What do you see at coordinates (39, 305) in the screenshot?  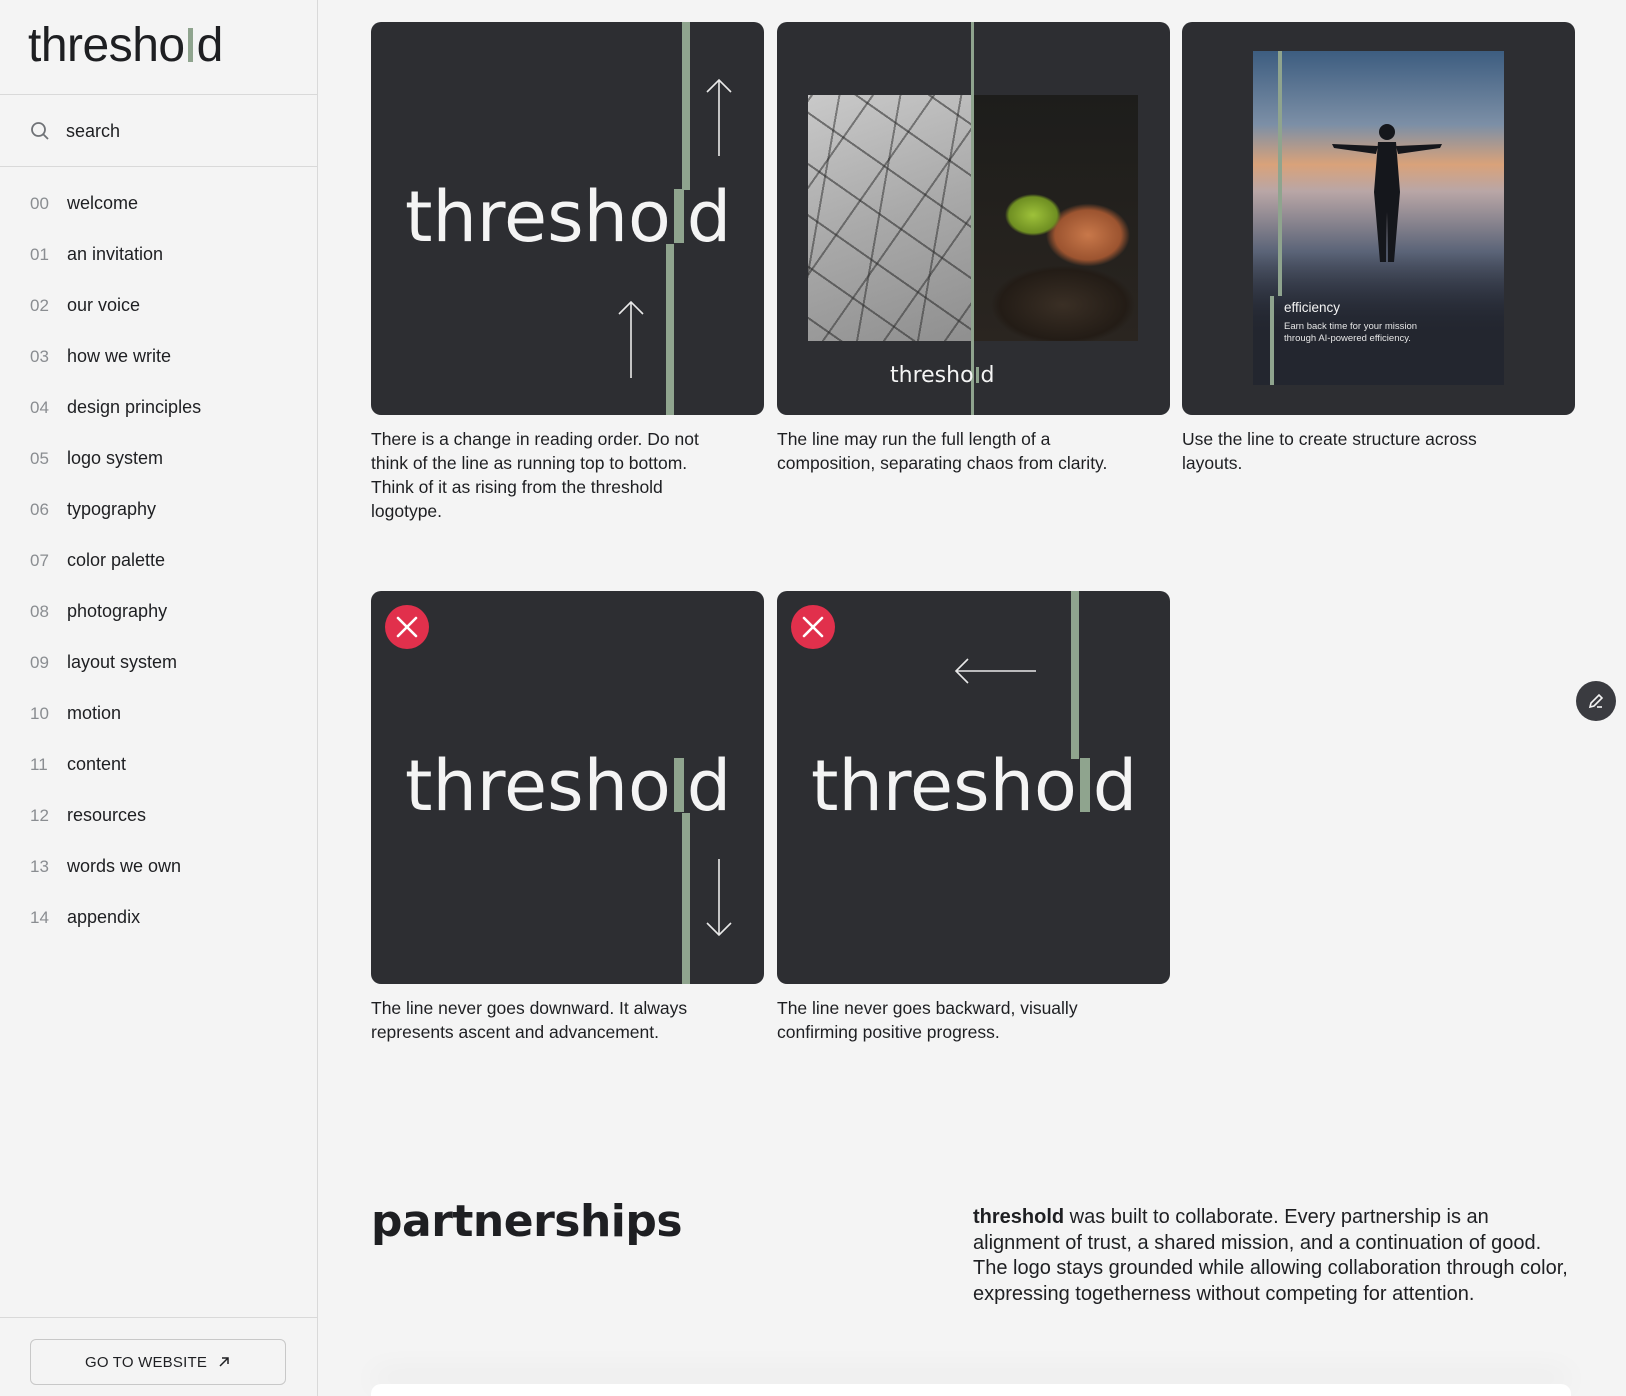 I see `nav-number: 02` at bounding box center [39, 305].